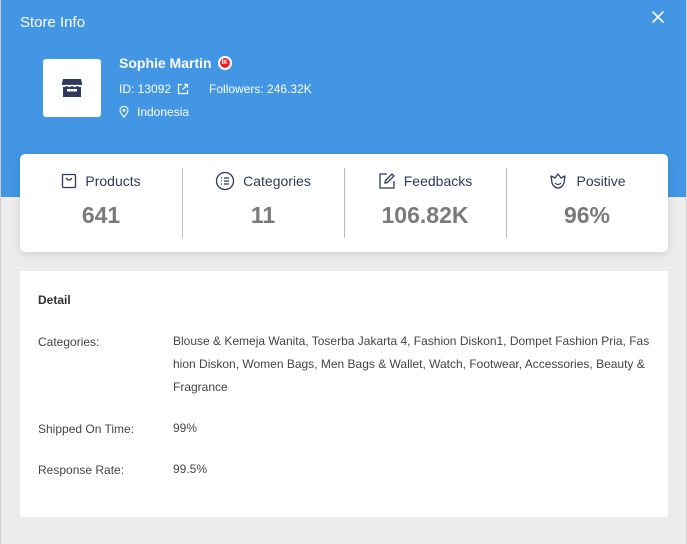 The image size is (687, 544). What do you see at coordinates (225, 181) in the screenshot?
I see `list-circle-icon` at bounding box center [225, 181].